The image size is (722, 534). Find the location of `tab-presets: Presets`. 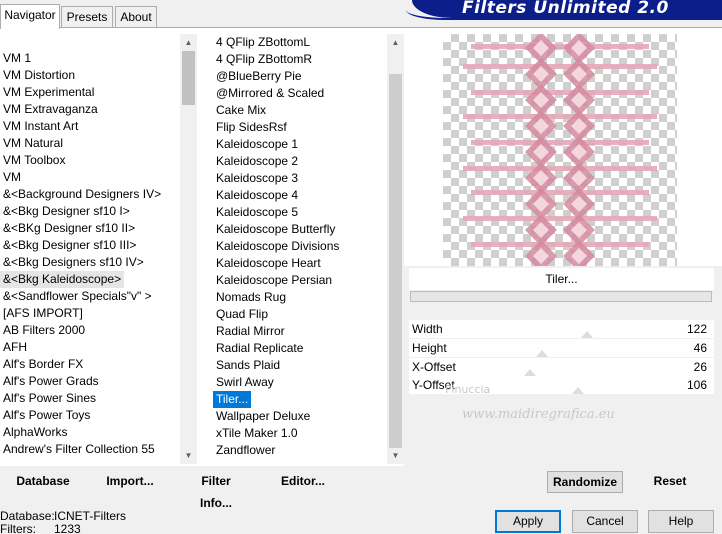

tab-presets: Presets is located at coordinates (87, 17).